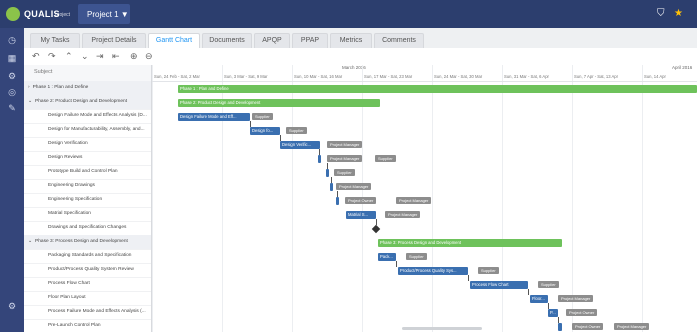 This screenshot has height=332, width=697. I want to click on ms-resource: Project Manager, so click(403, 214).